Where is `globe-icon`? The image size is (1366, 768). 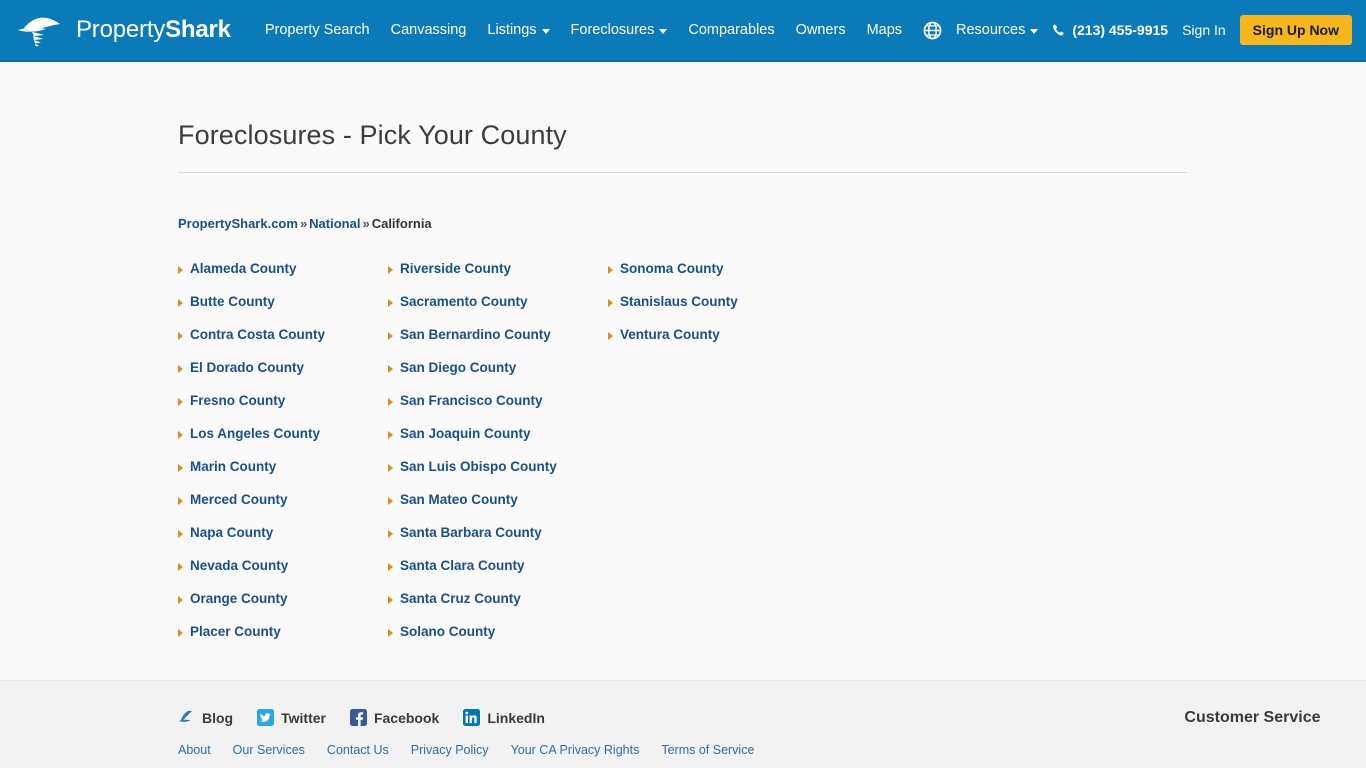 globe-icon is located at coordinates (932, 30).